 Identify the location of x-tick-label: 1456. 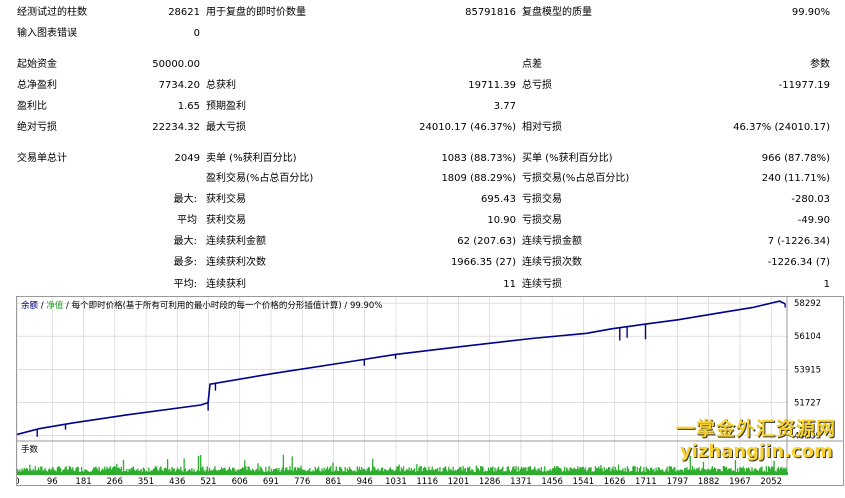
(552, 481).